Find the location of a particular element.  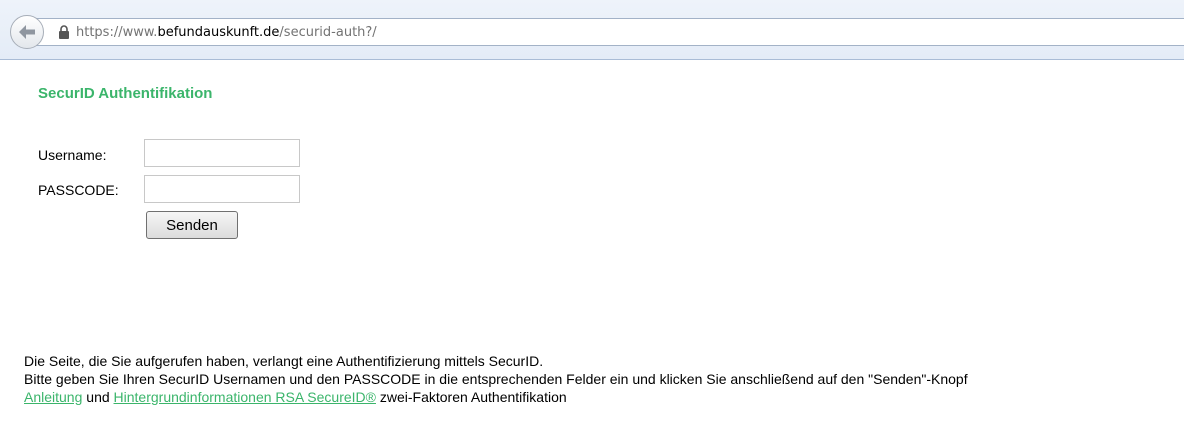

info-connector: und is located at coordinates (98, 397).